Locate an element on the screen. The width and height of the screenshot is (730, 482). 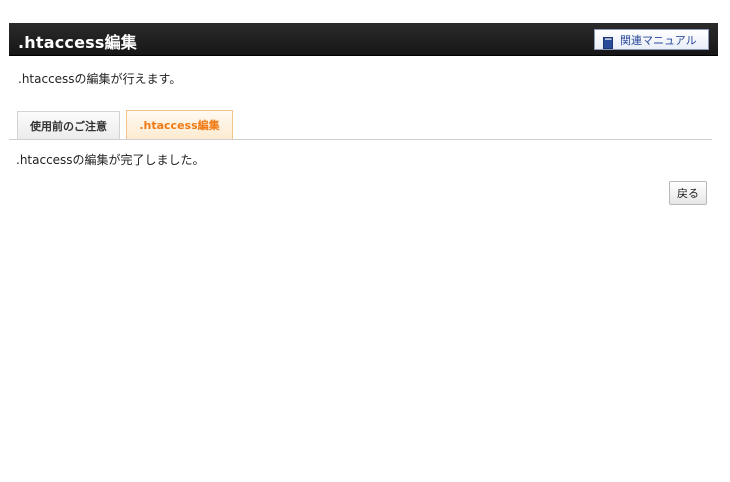
related-manual-button: 関連マニュアル is located at coordinates (651, 39).